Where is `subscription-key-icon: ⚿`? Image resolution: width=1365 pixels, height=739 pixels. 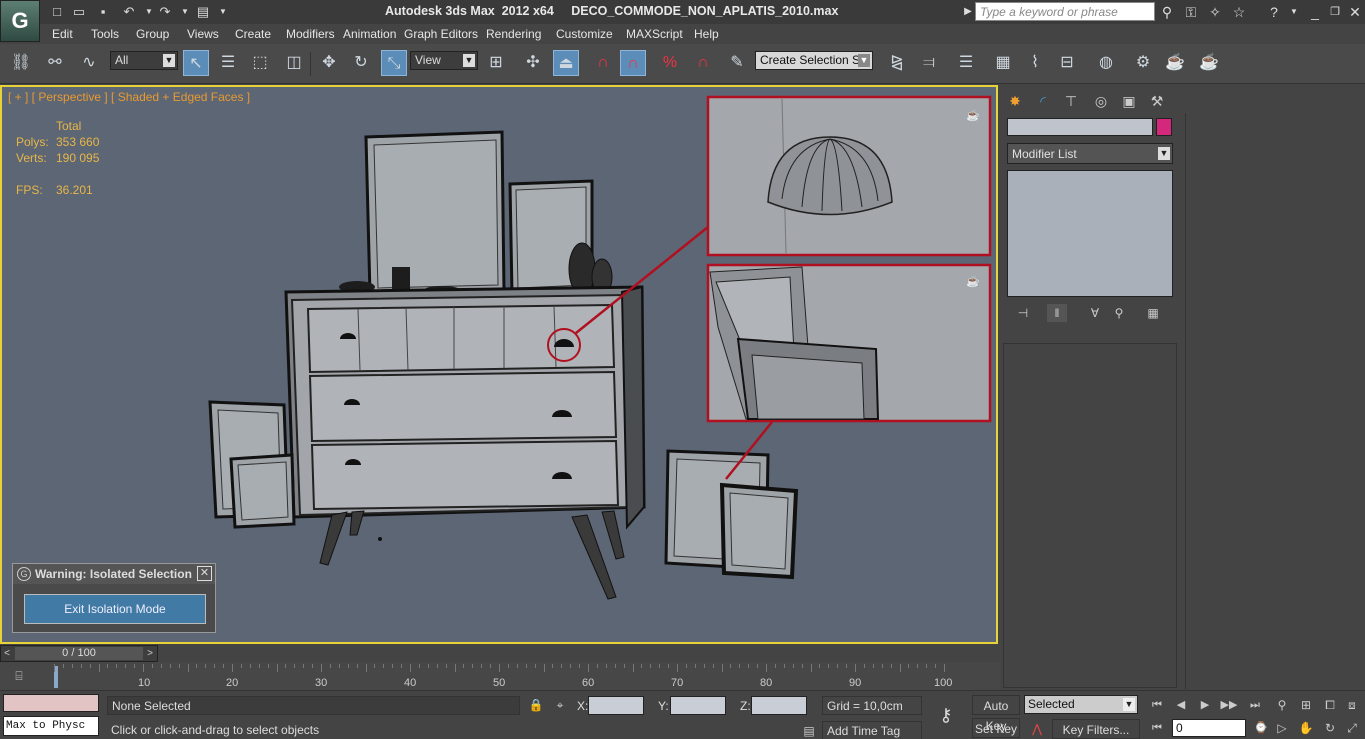
subscription-key-icon: ⚿ is located at coordinates (1191, 12).